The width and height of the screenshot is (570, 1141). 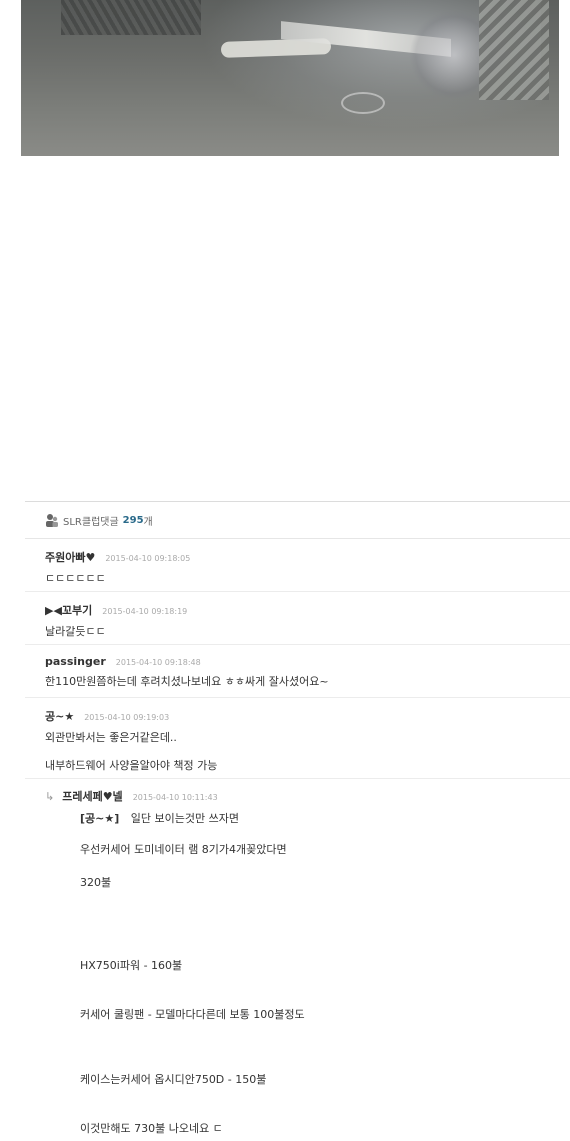 What do you see at coordinates (127, 717) in the screenshot?
I see `comment-date: 2015-04-10 09:19:03` at bounding box center [127, 717].